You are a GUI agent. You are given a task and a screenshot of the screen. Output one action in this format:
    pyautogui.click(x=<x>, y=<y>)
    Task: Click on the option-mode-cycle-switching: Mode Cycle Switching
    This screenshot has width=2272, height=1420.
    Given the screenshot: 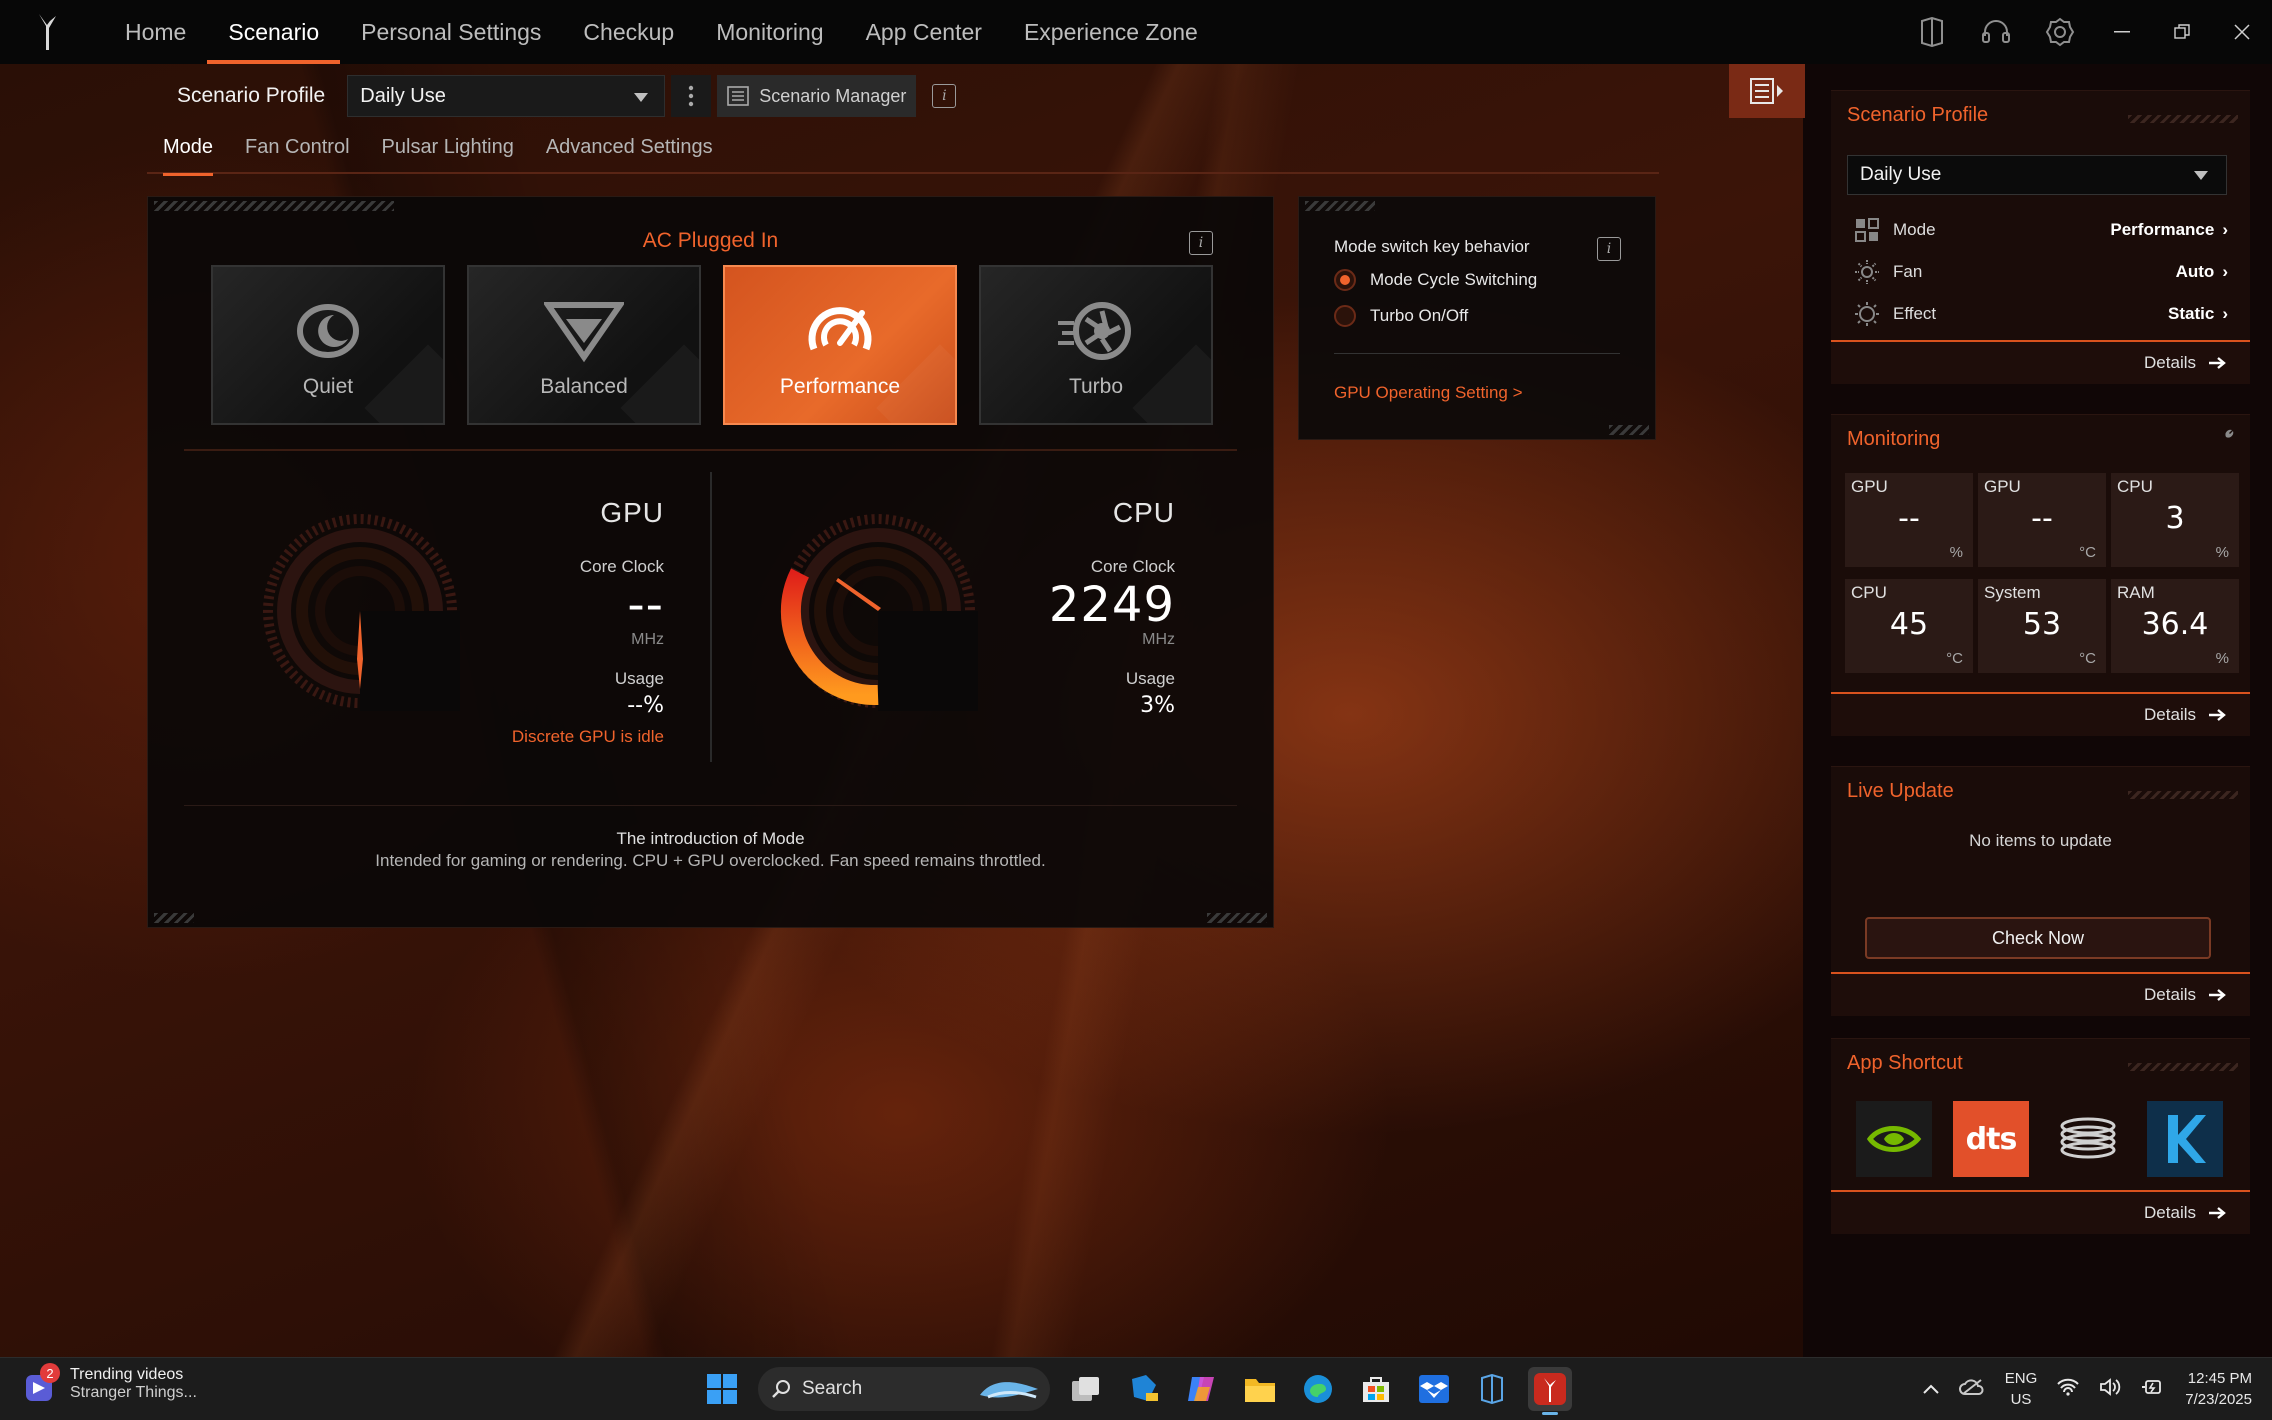 What is the action you would take?
    pyautogui.click(x=1435, y=280)
    